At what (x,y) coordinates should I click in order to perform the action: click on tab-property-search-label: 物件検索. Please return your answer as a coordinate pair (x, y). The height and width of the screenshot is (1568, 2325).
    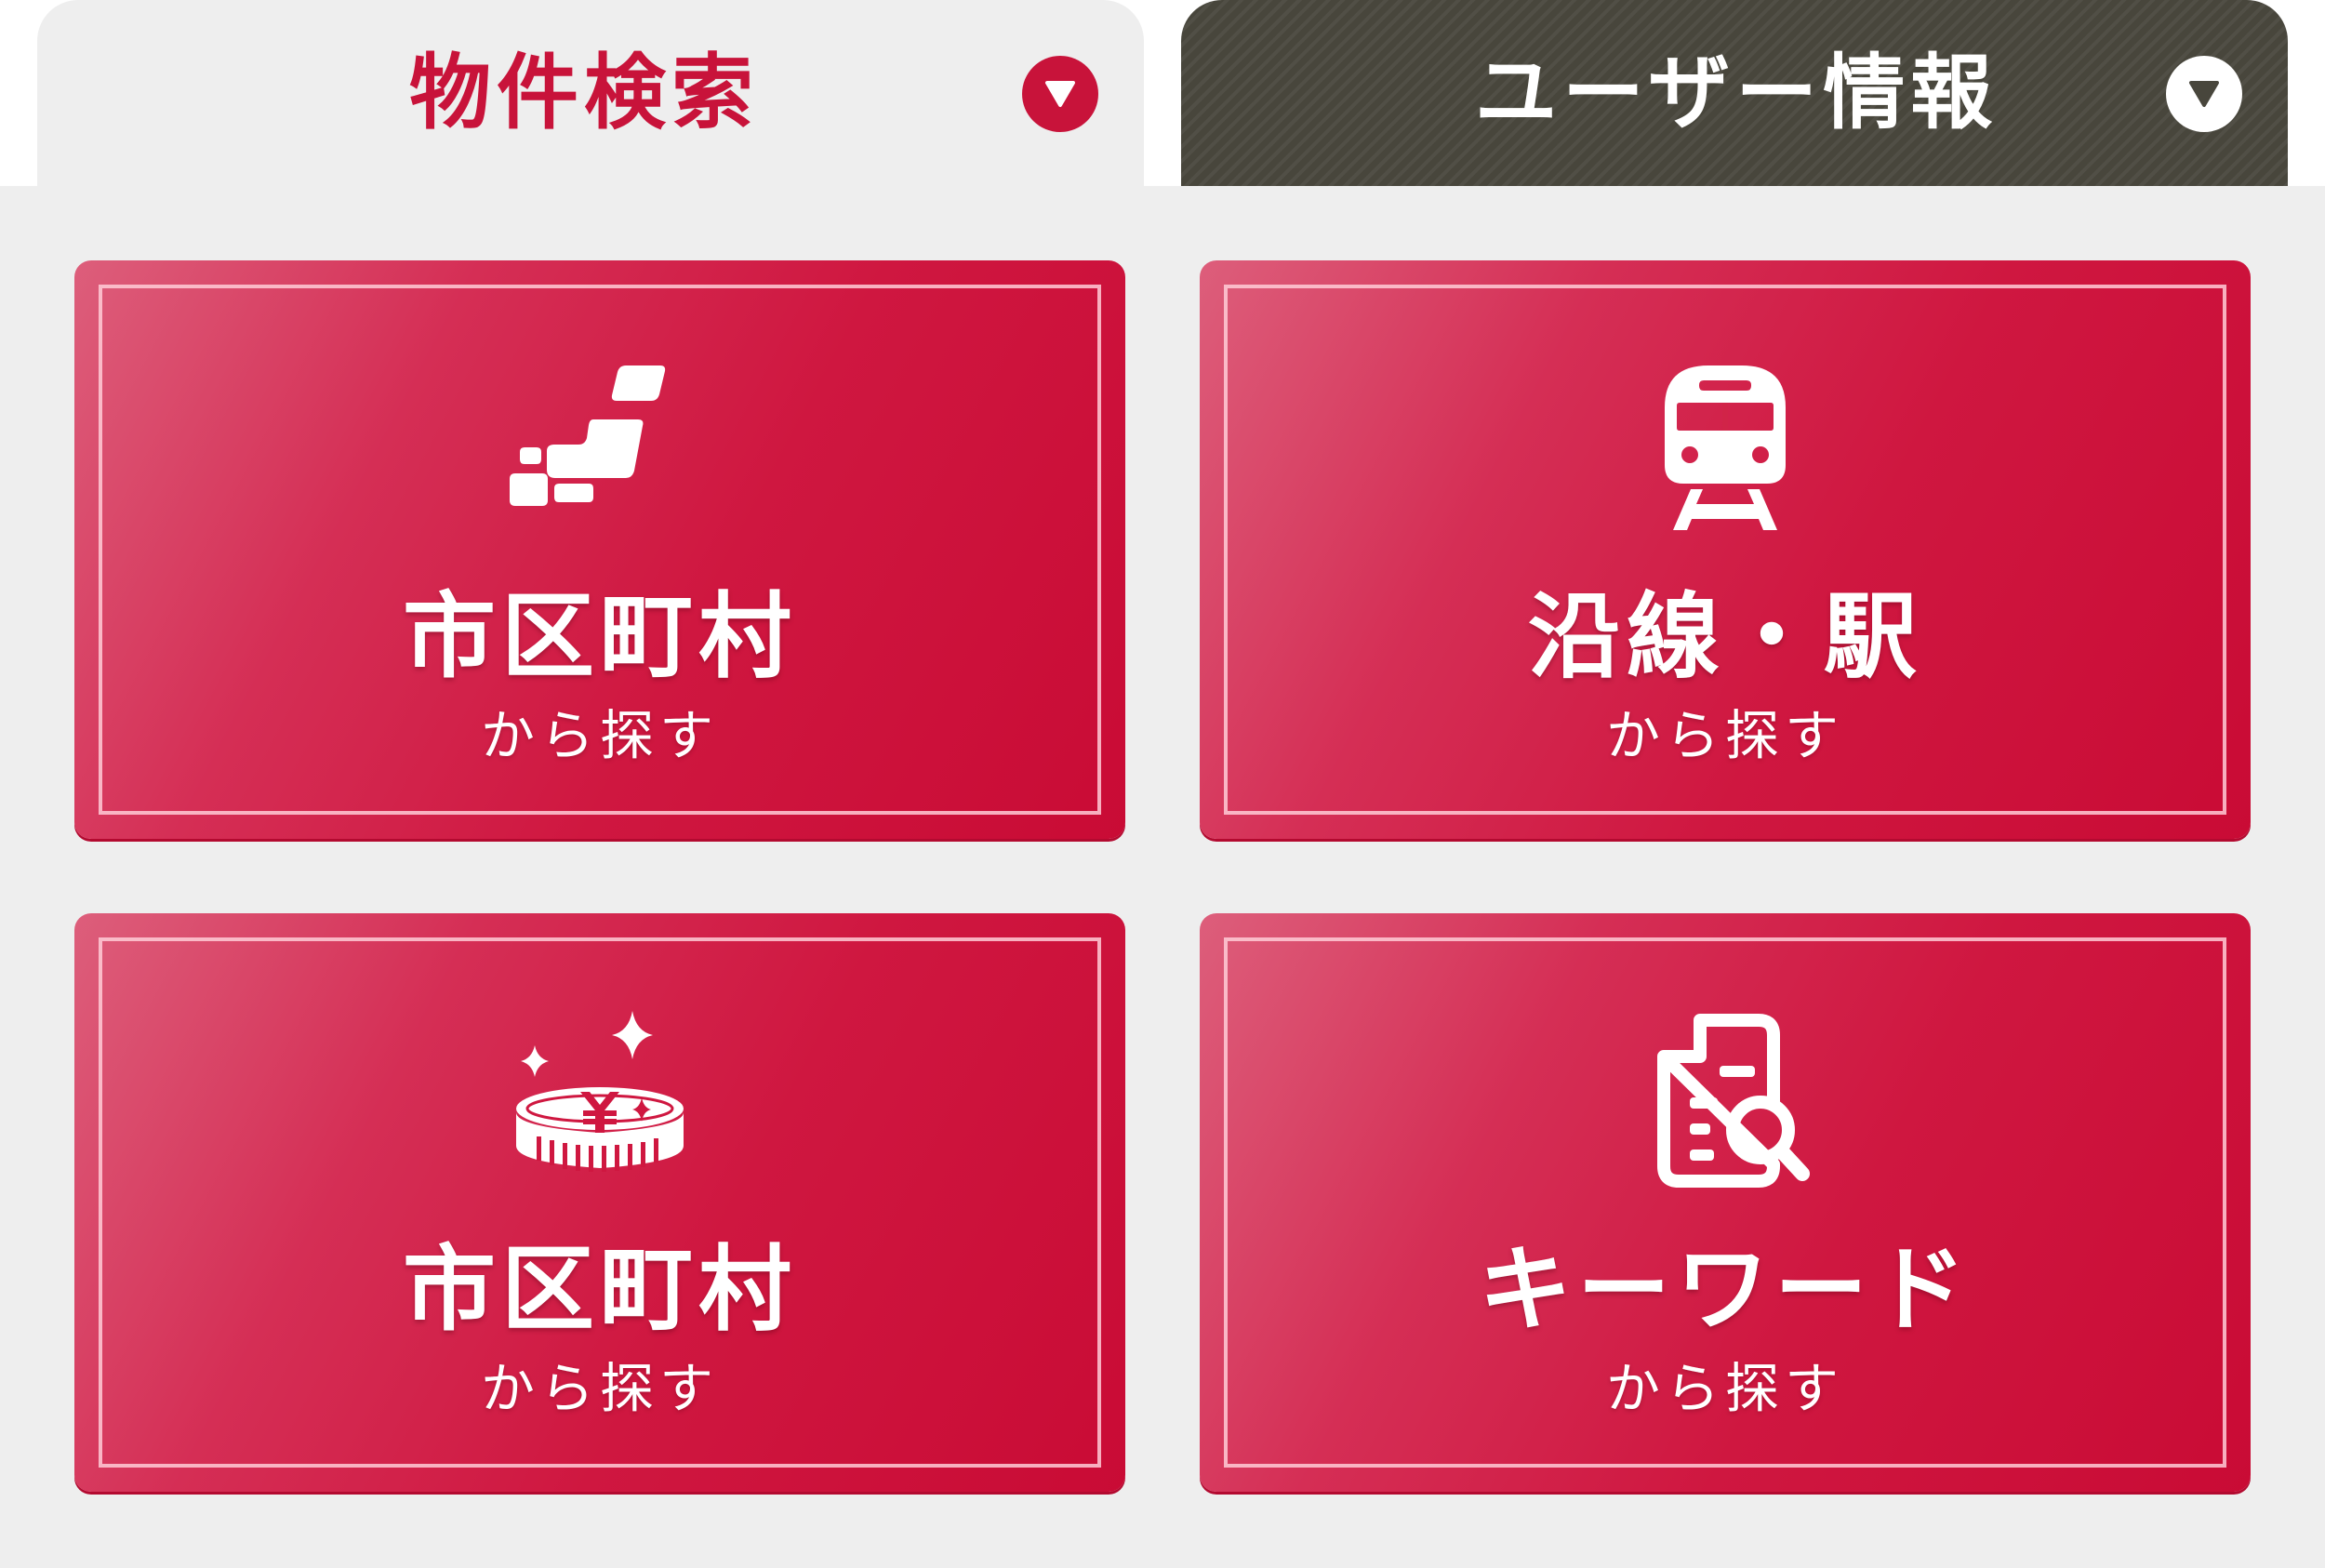
    Looking at the image, I should click on (584, 92).